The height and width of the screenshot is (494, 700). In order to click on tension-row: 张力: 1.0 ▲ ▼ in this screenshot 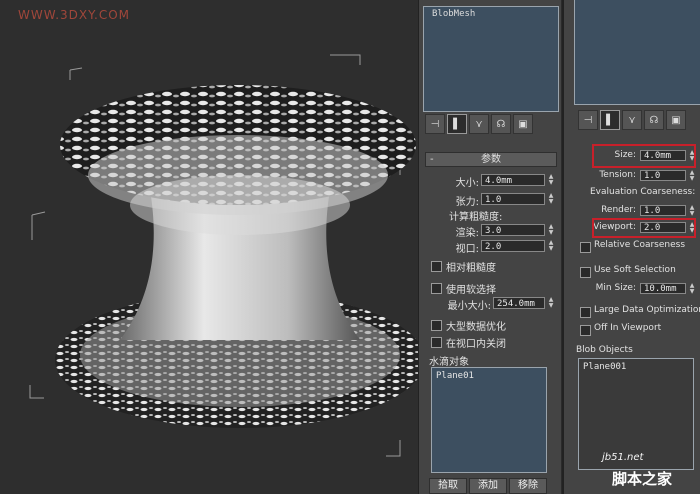, I will do `click(490, 201)`.